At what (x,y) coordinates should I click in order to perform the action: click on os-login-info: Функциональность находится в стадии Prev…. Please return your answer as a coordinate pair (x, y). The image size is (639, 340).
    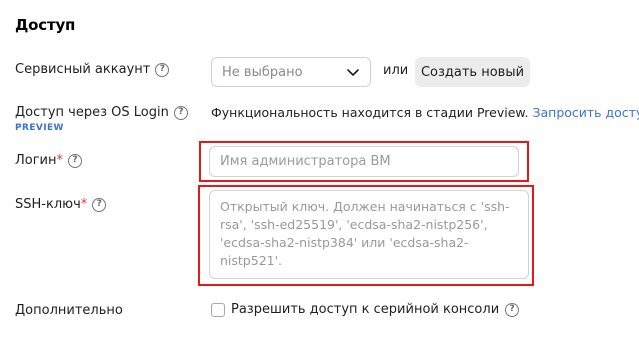
    Looking at the image, I should click on (425, 112).